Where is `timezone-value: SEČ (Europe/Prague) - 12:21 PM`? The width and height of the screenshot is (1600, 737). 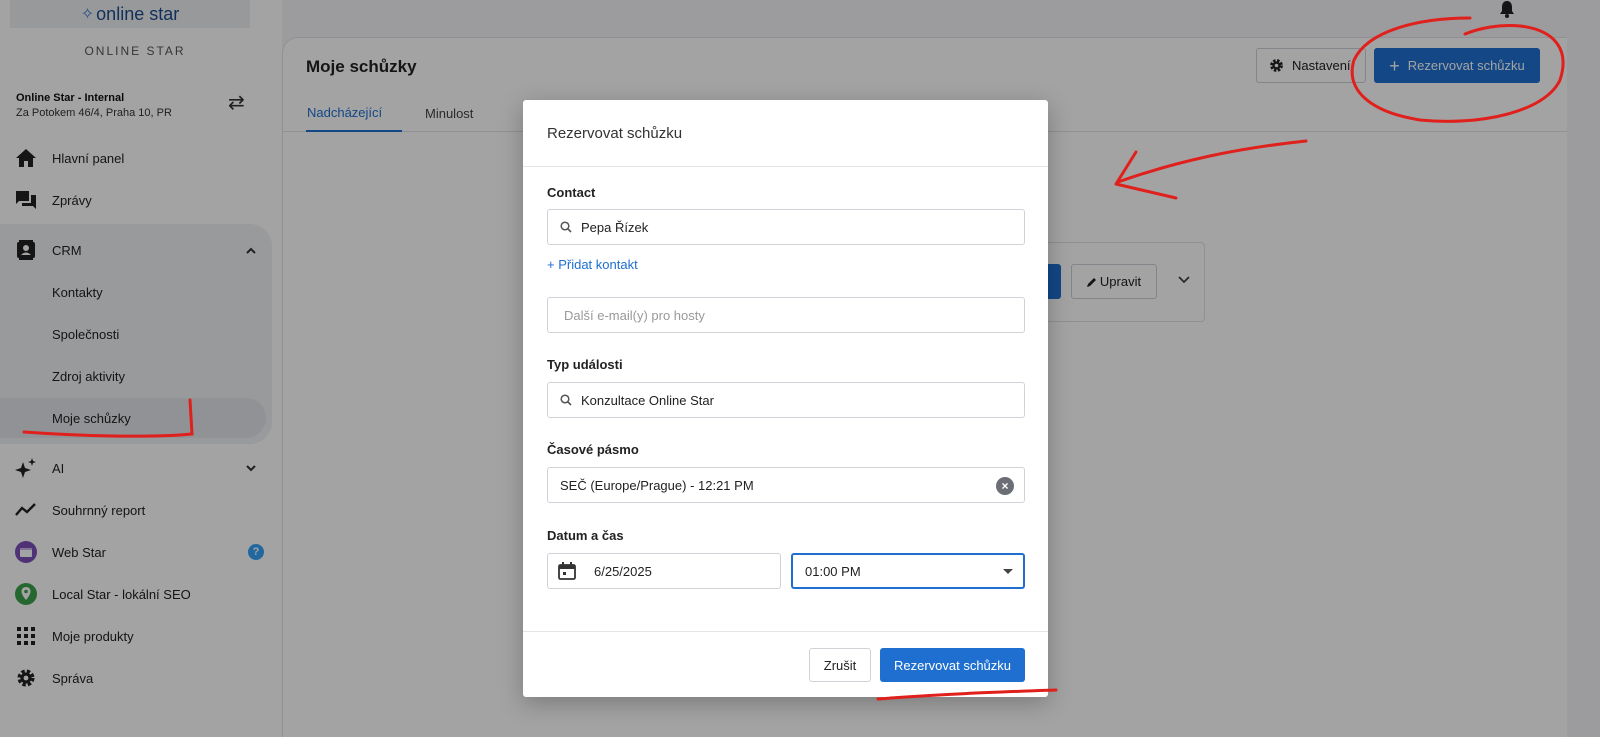
timezone-value: SEČ (Europe/Prague) - 12:21 PM is located at coordinates (657, 485).